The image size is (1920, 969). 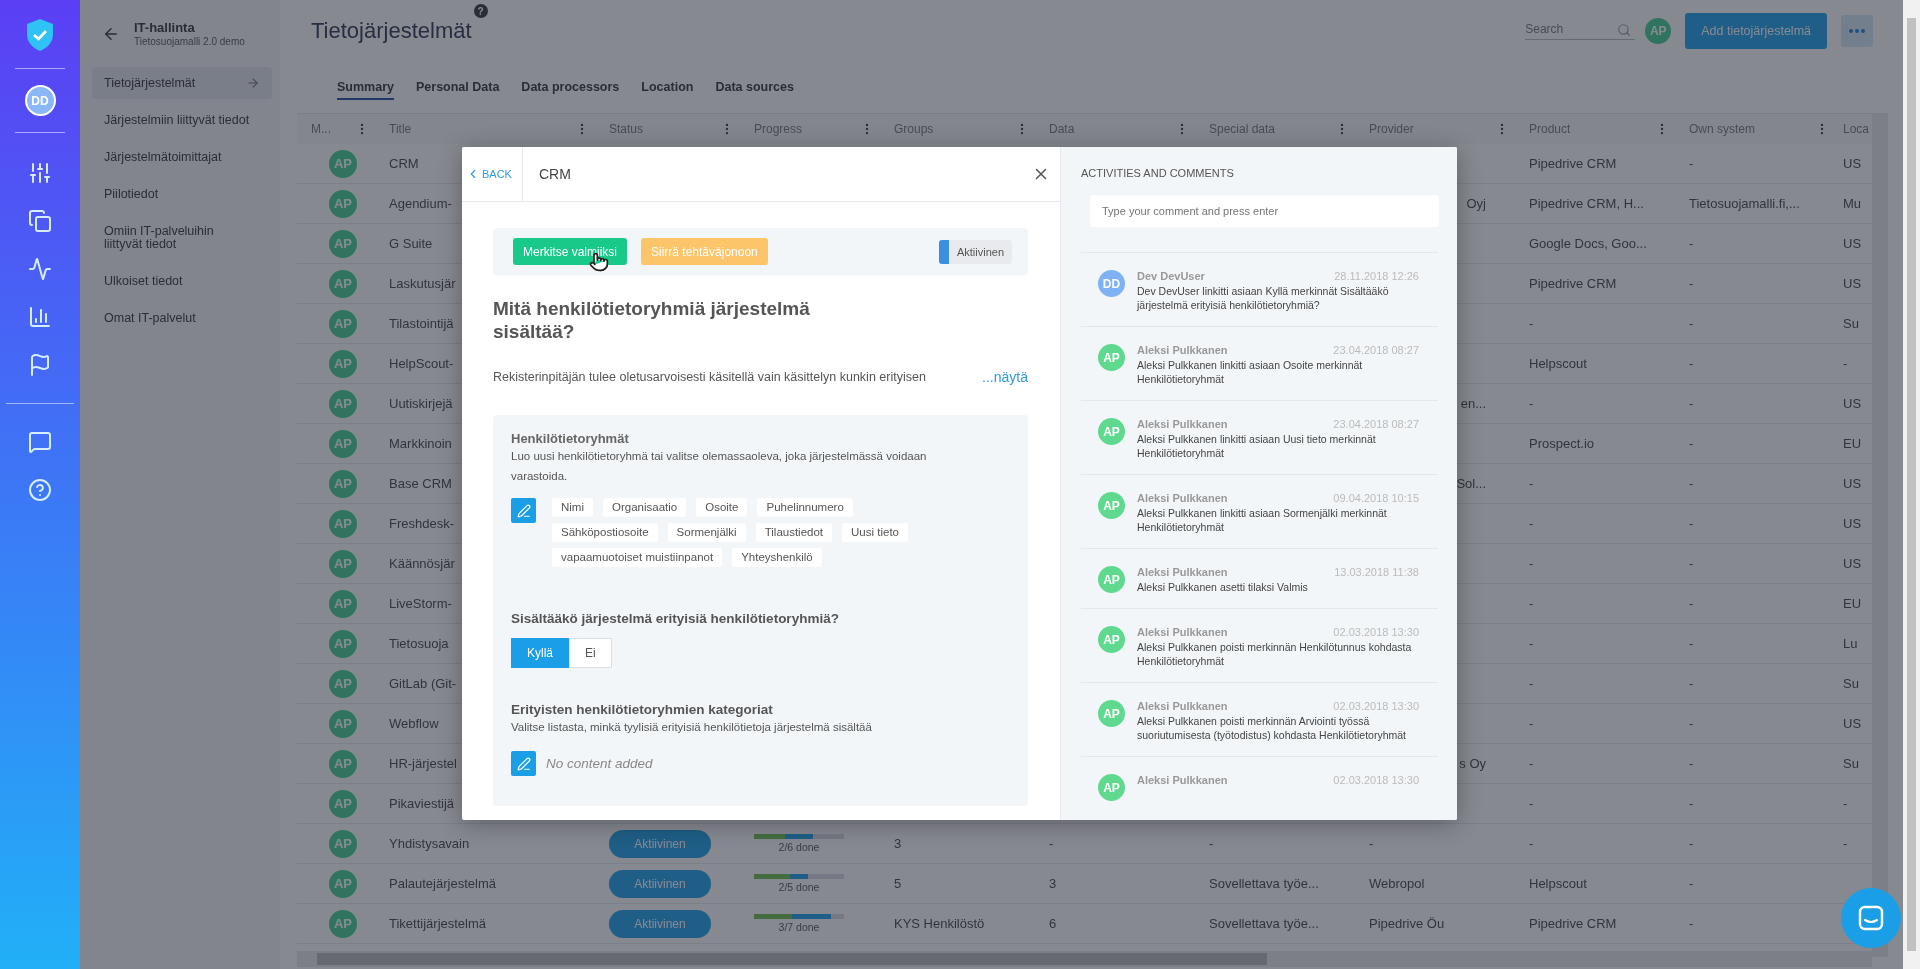 I want to click on comment-field: Type your comment and press enter, so click(x=1264, y=211).